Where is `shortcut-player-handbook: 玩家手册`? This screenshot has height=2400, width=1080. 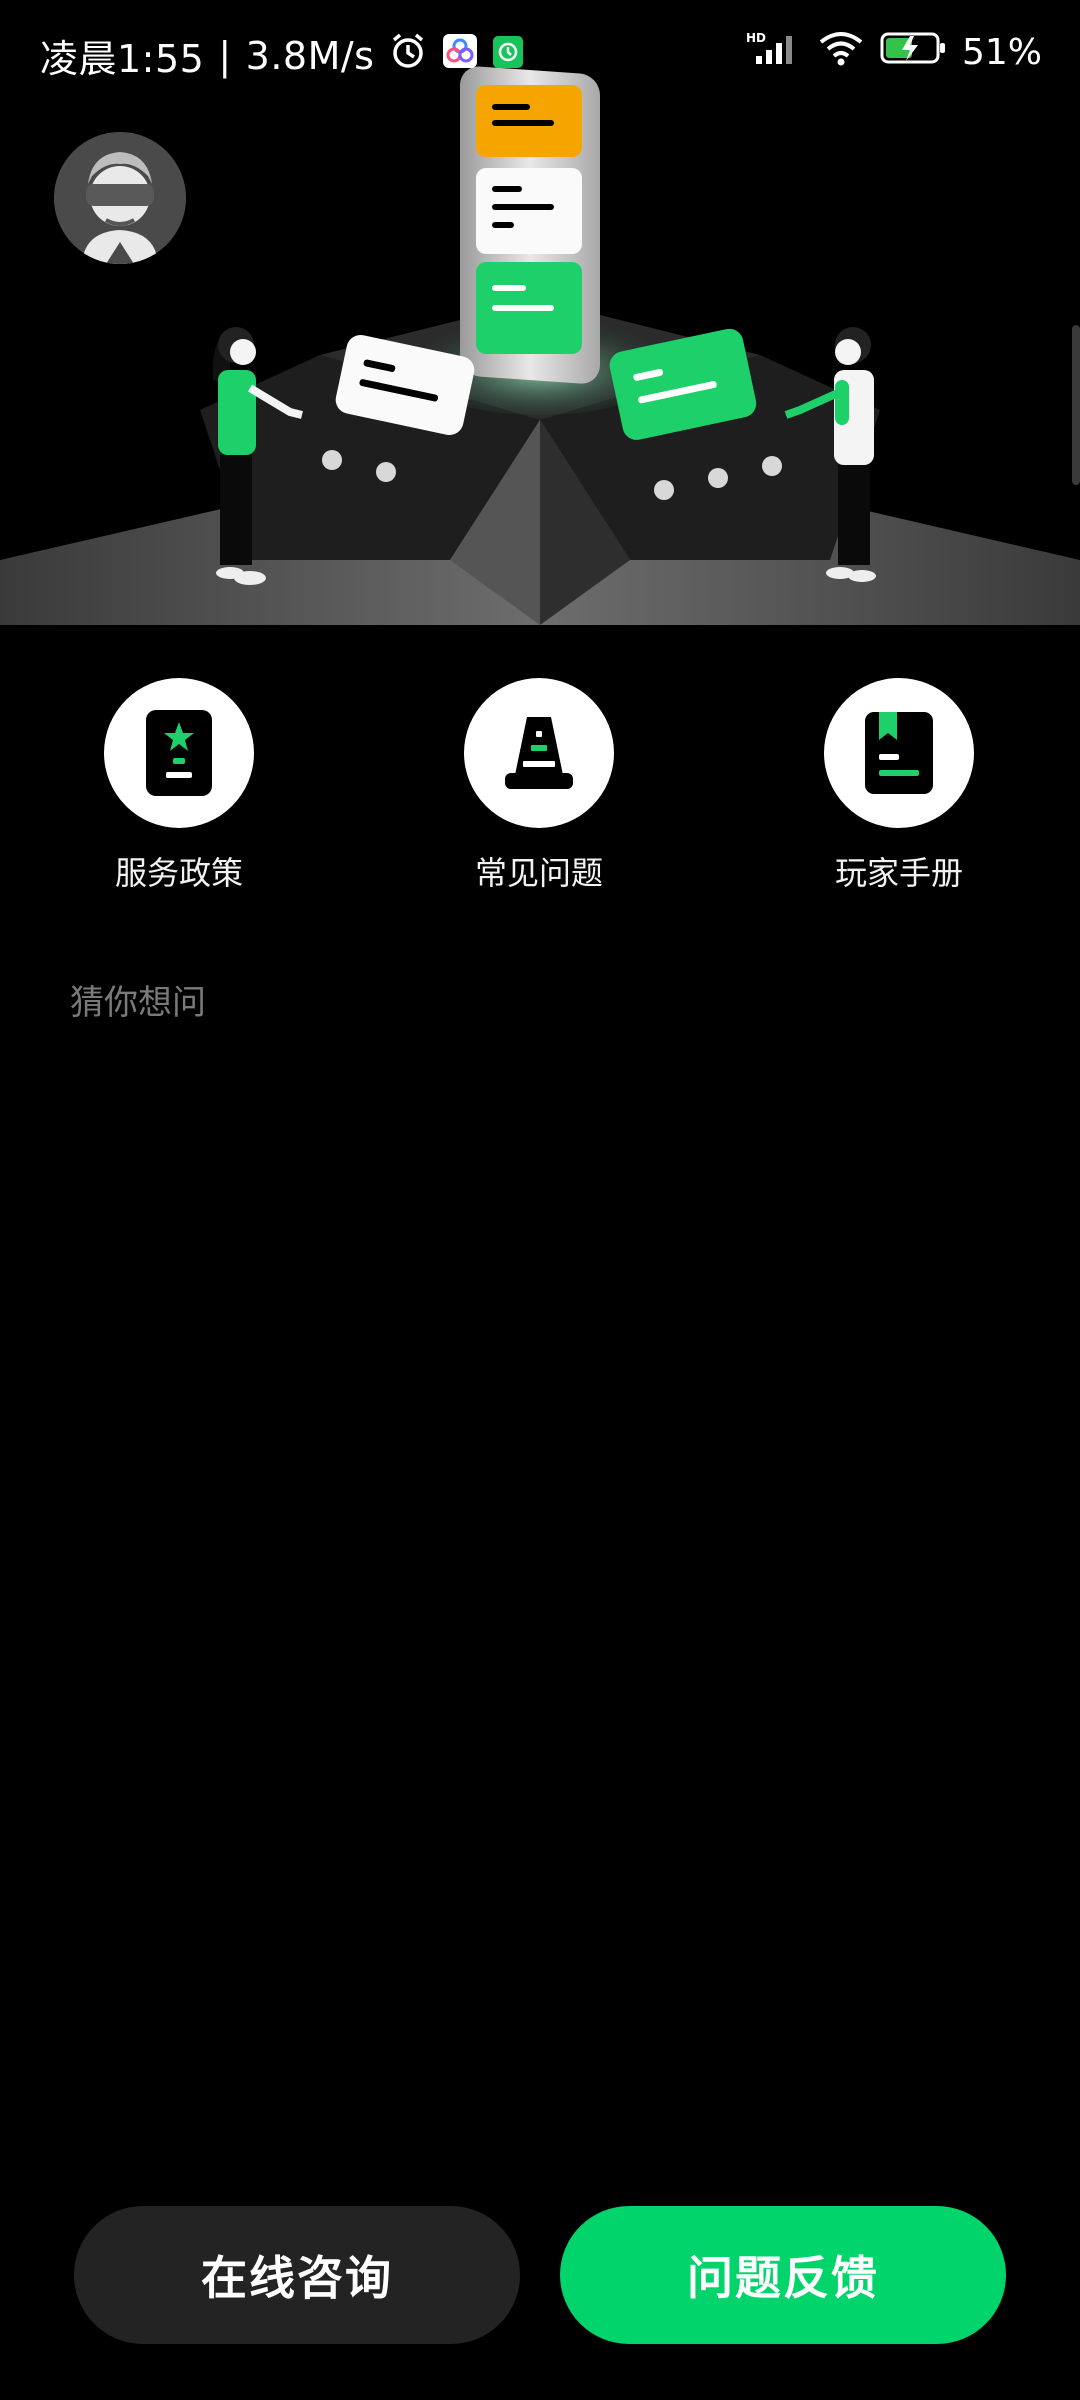
shortcut-player-handbook: 玩家手册 is located at coordinates (899, 786).